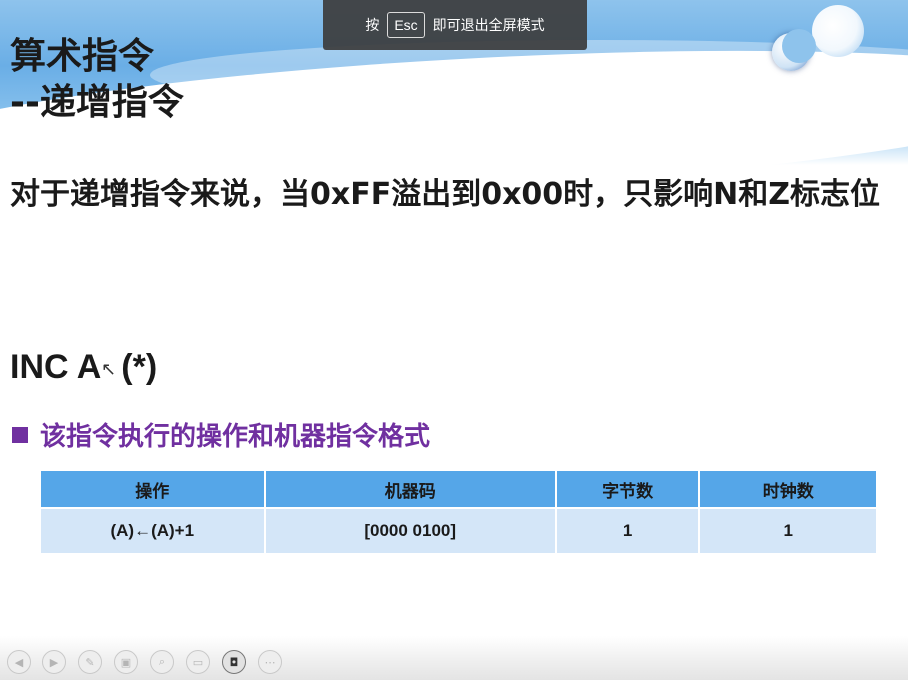  I want to click on instruction-heading: INC A (*), so click(83, 367).